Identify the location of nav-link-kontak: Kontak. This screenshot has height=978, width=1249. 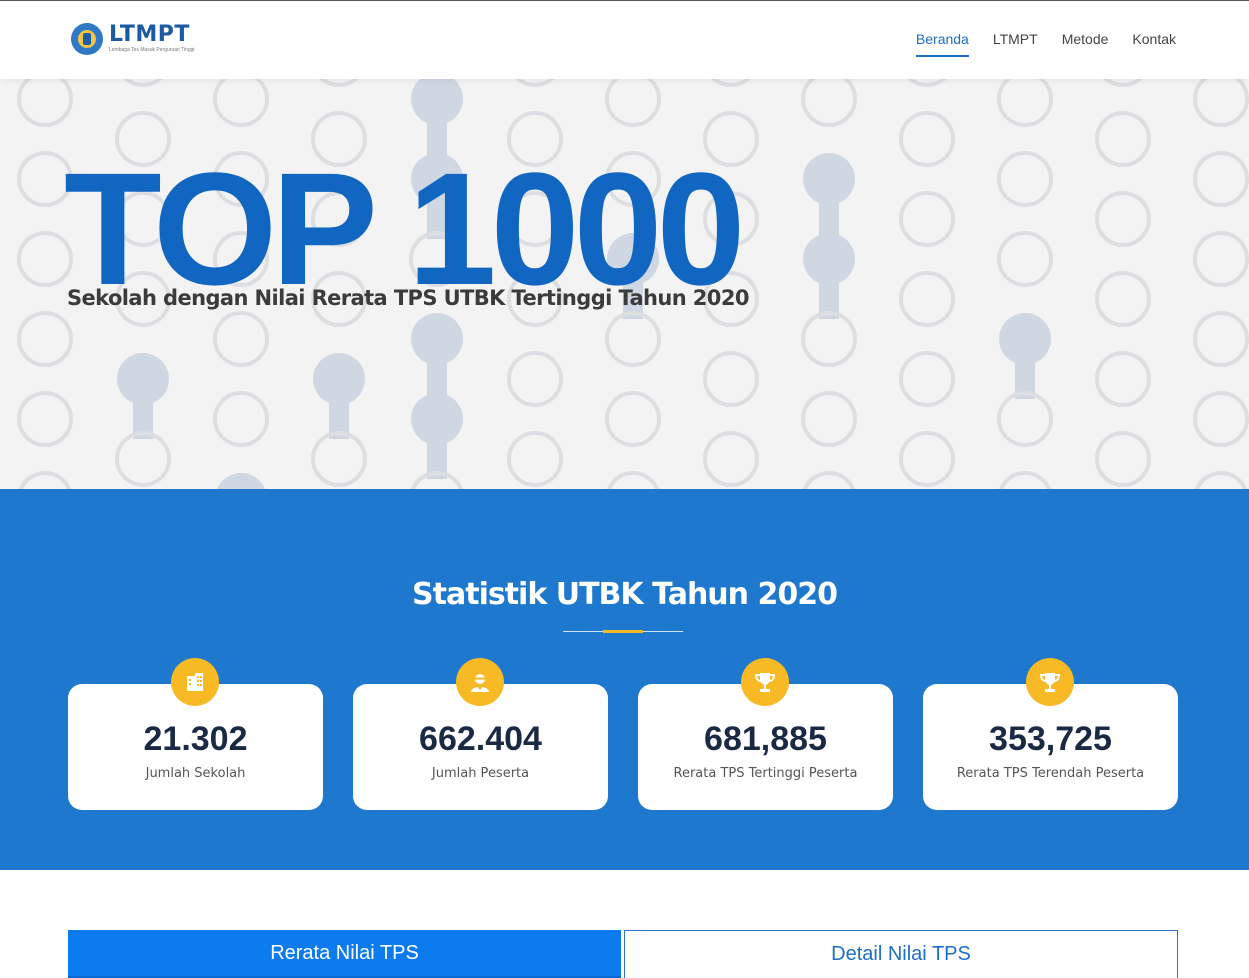
(1154, 44).